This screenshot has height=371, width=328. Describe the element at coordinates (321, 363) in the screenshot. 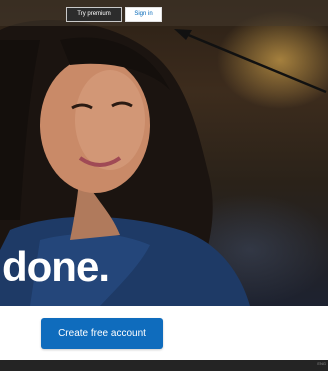

I see `footer-language-label: ENG` at that location.